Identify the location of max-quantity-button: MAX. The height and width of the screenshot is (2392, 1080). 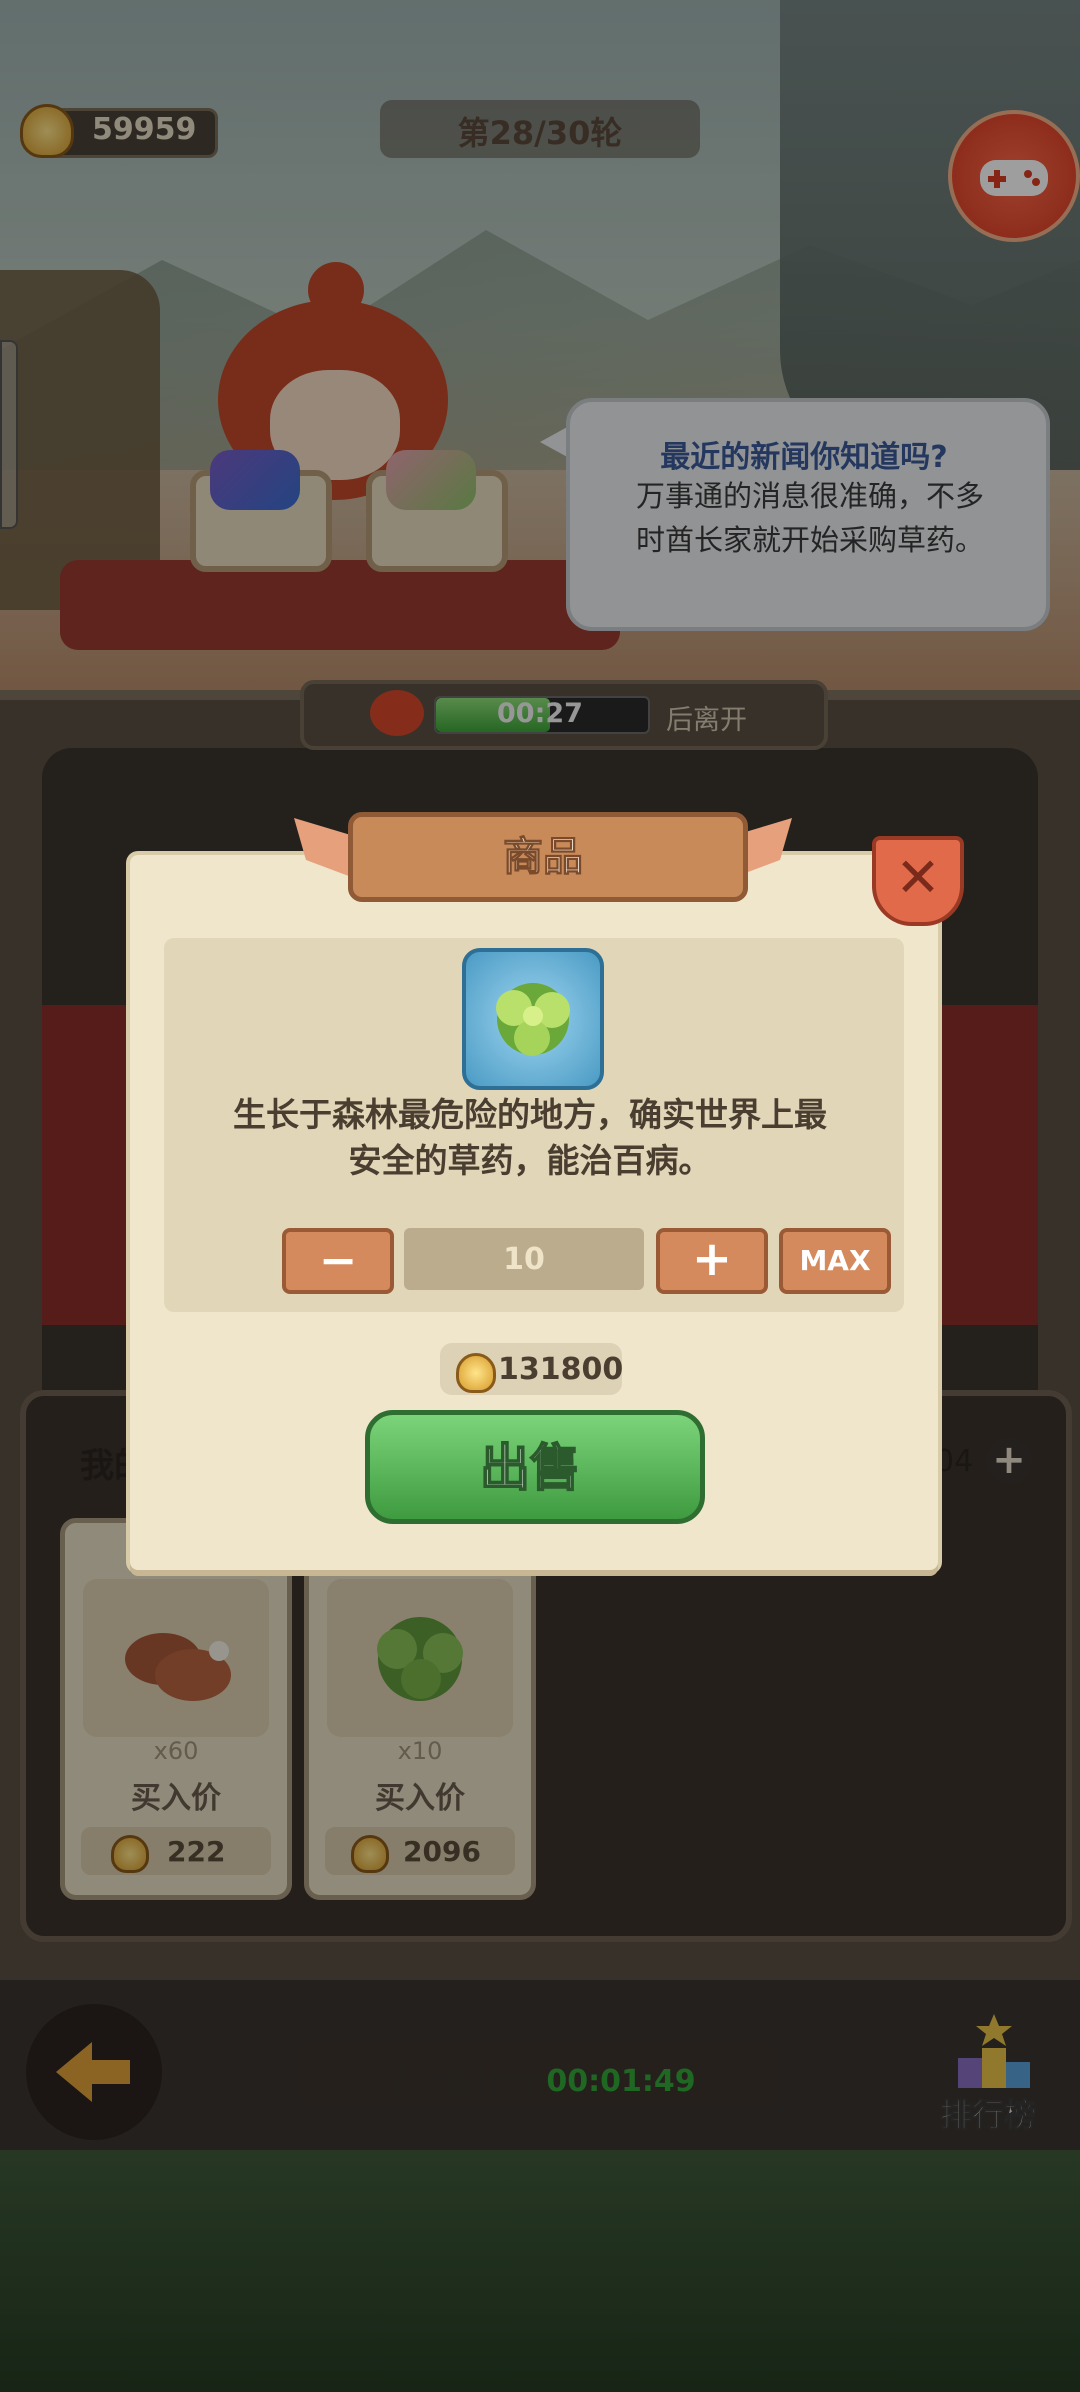
(835, 1261).